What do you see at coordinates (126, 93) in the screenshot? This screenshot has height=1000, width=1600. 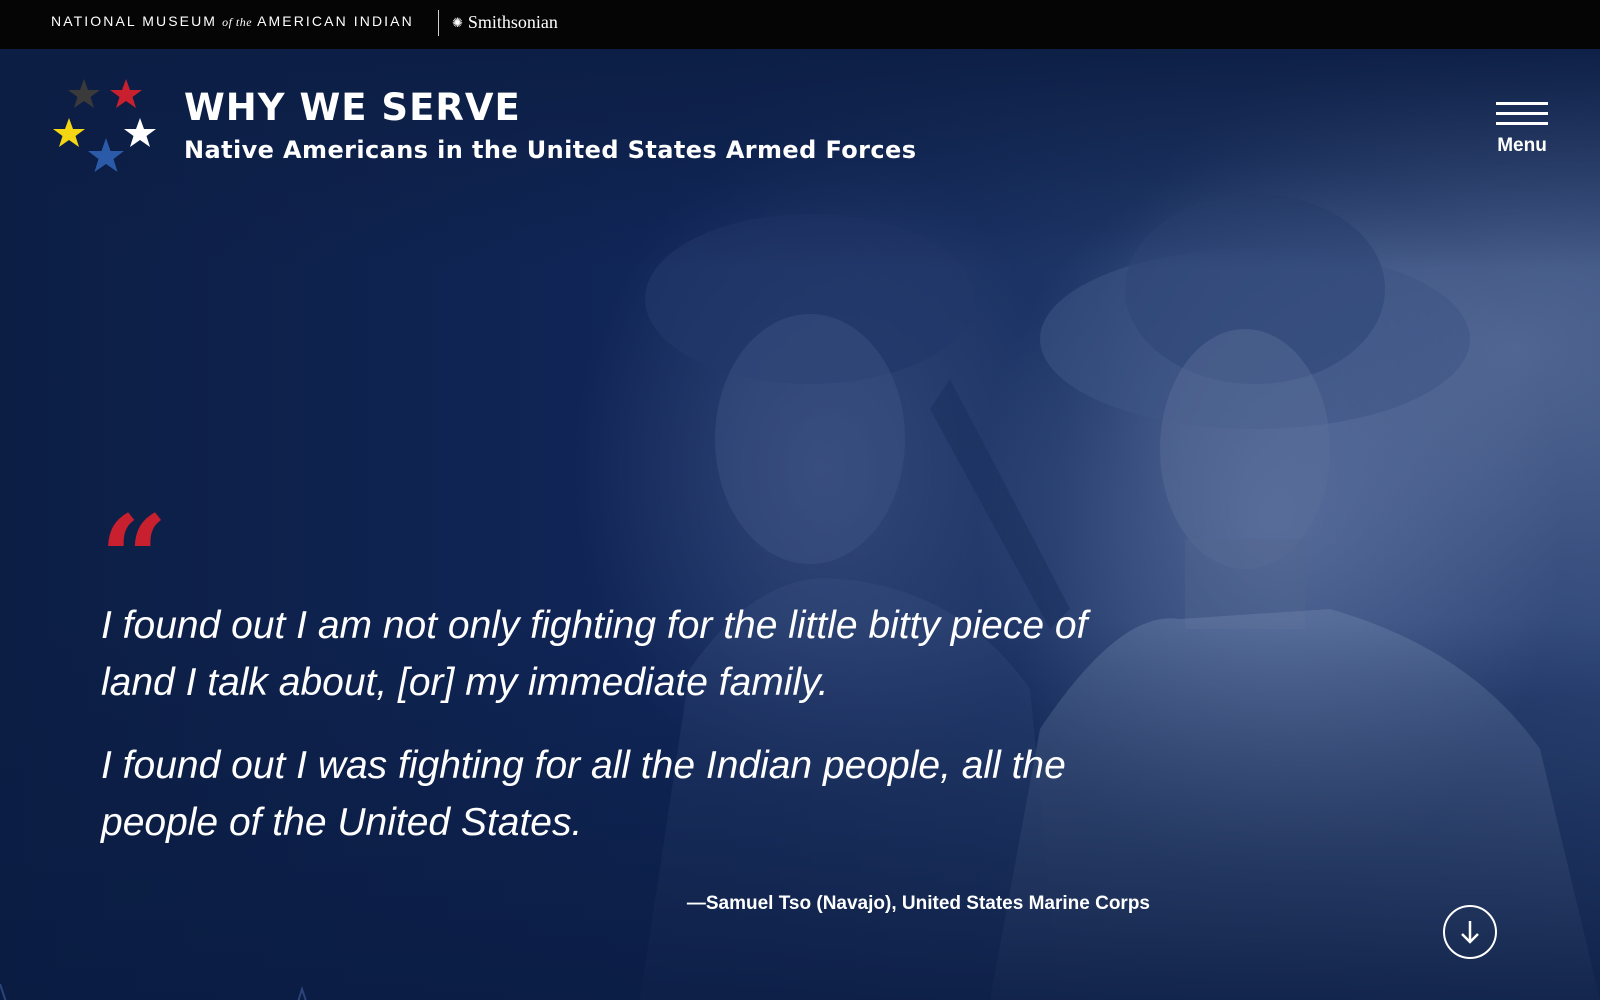 I see `logo-star-red` at bounding box center [126, 93].